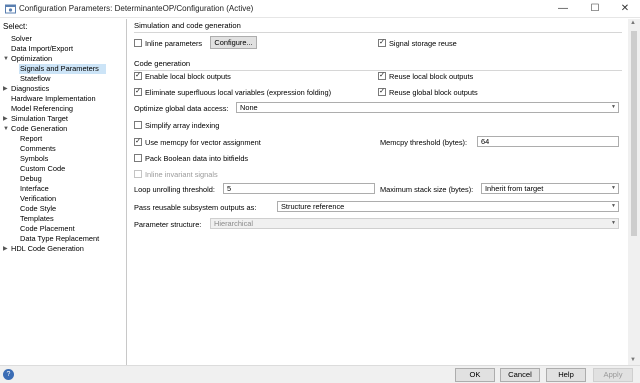  I want to click on tree-header: Select:, so click(15, 26).